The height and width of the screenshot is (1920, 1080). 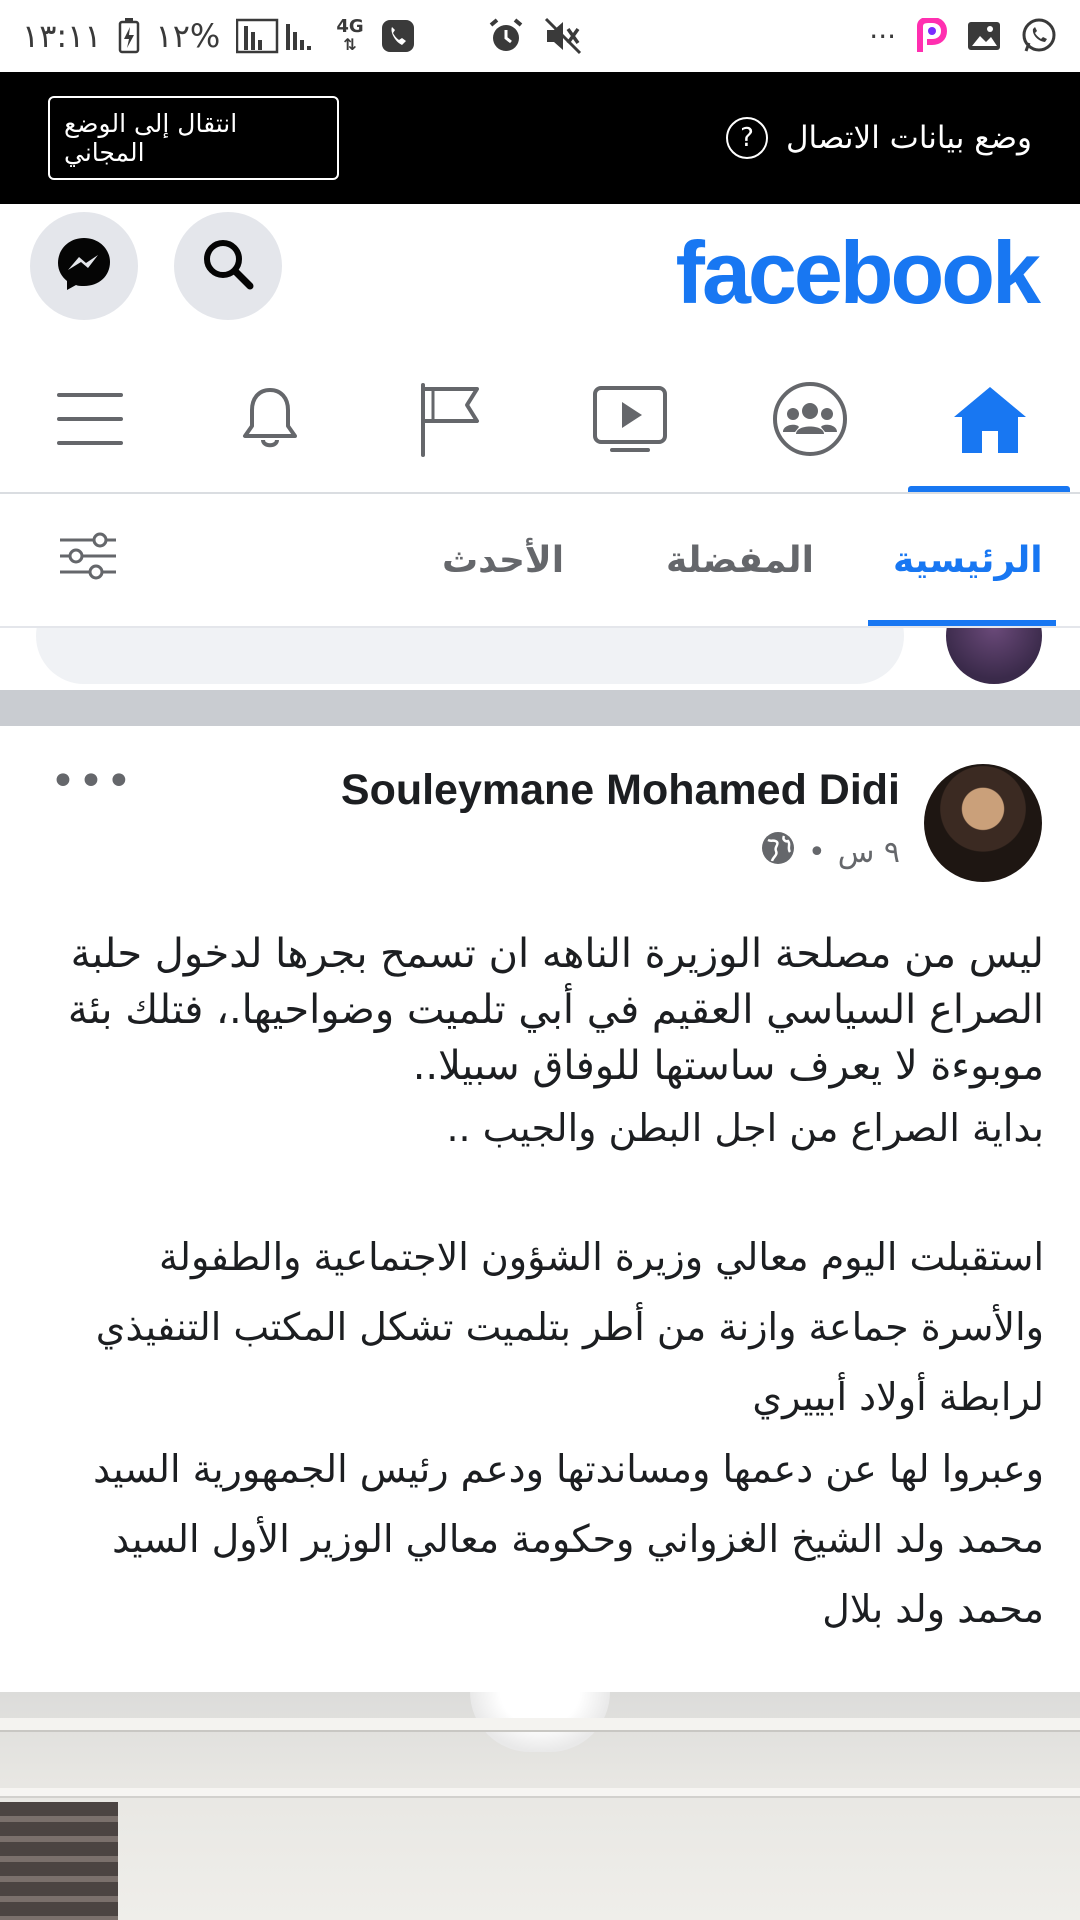 I want to click on banner-title: وضع بيانات الاتصال, so click(x=909, y=138).